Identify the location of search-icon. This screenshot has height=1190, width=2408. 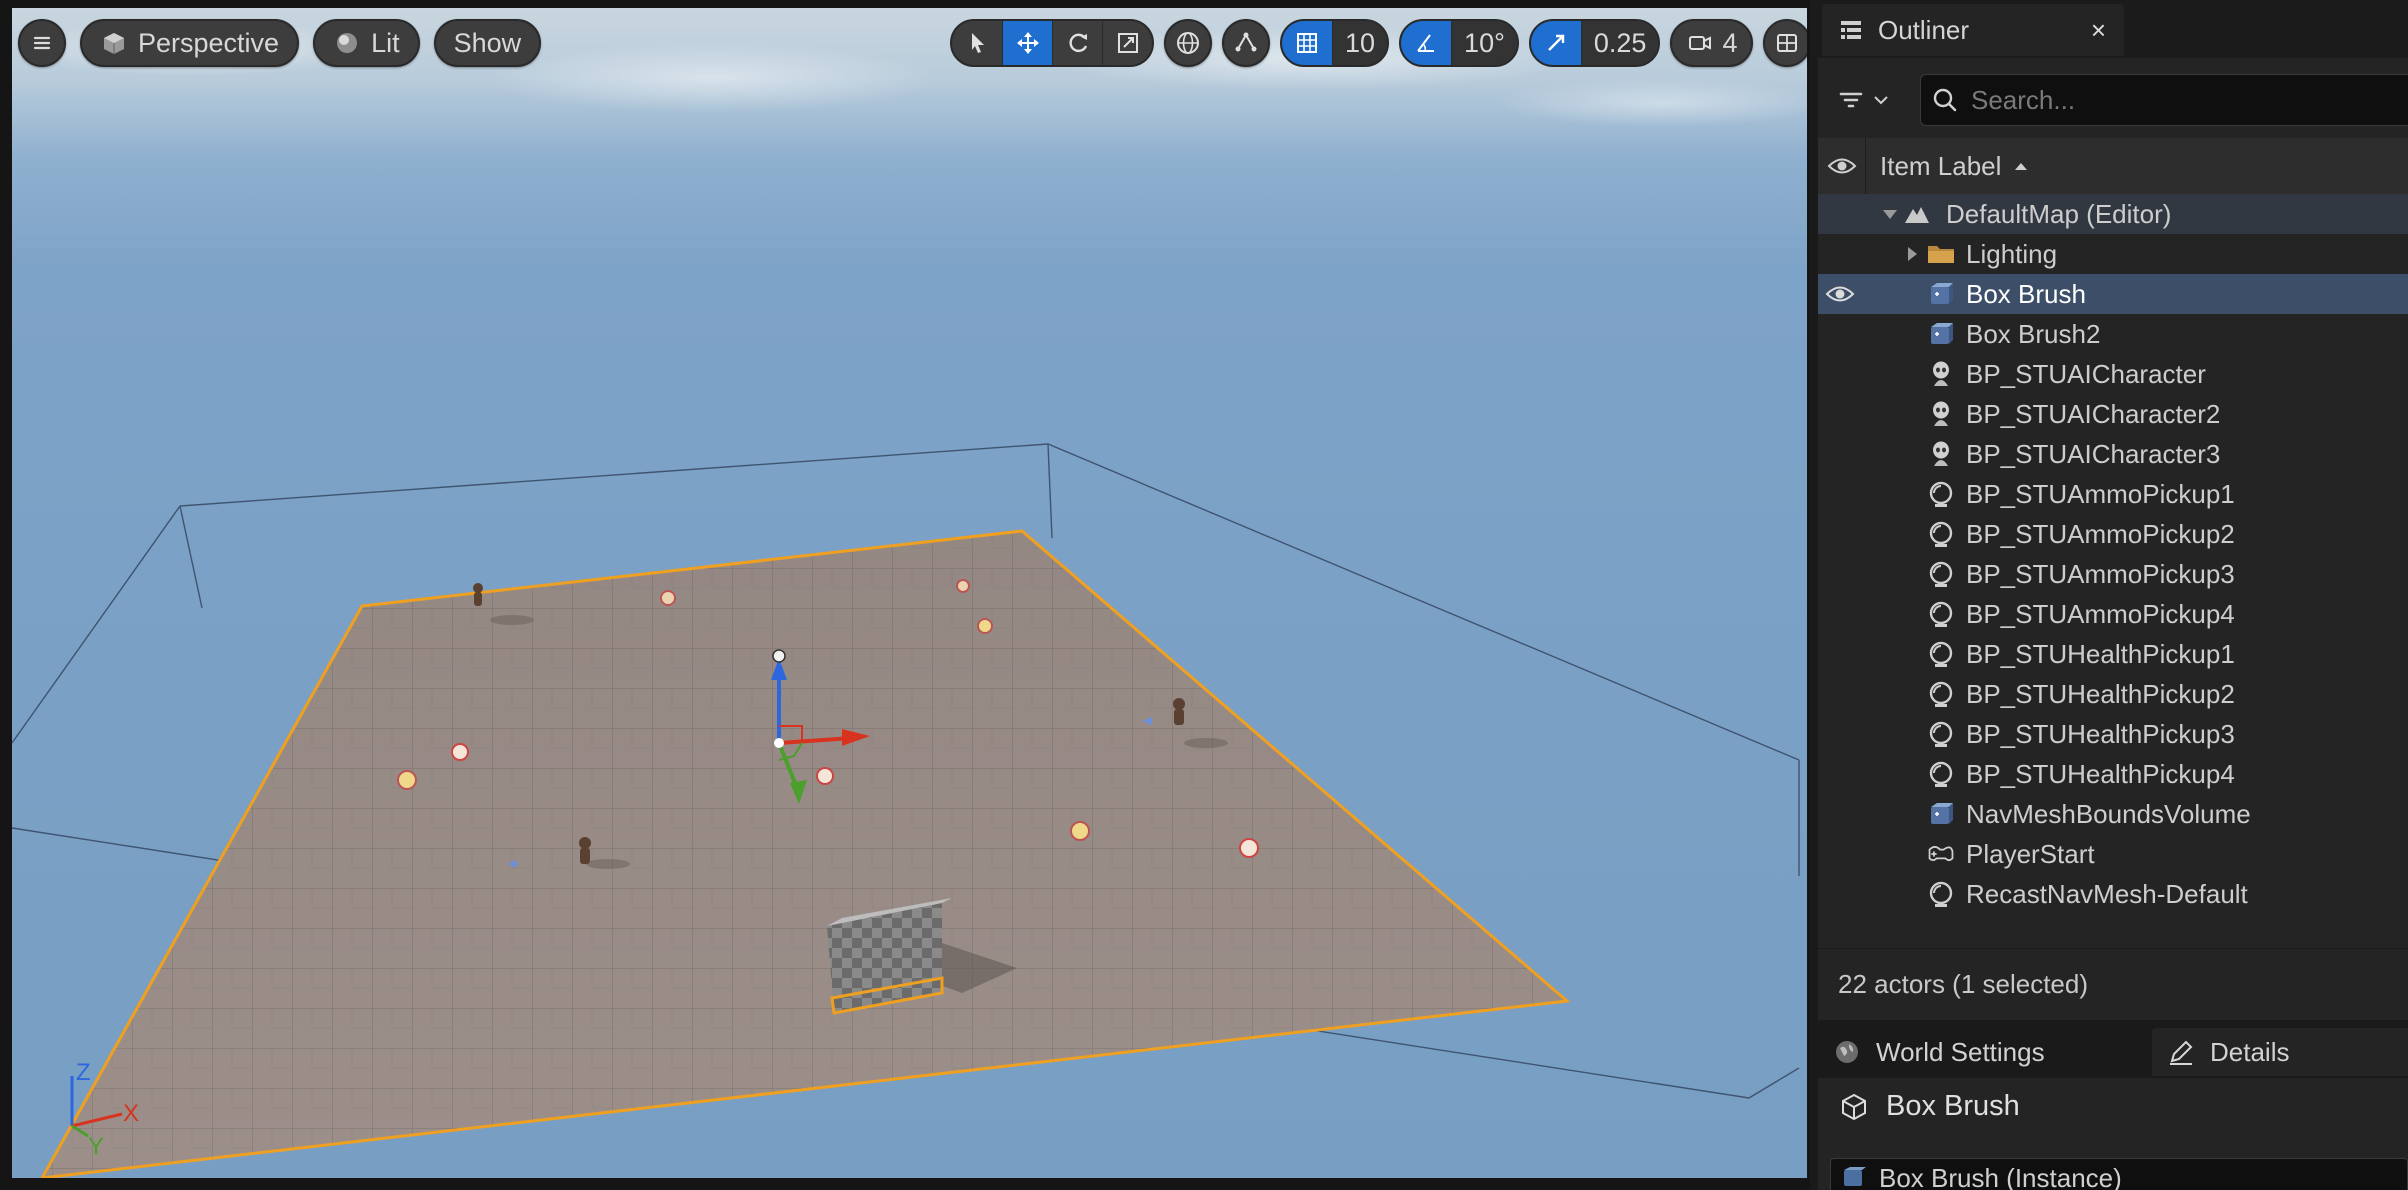
(1945, 100).